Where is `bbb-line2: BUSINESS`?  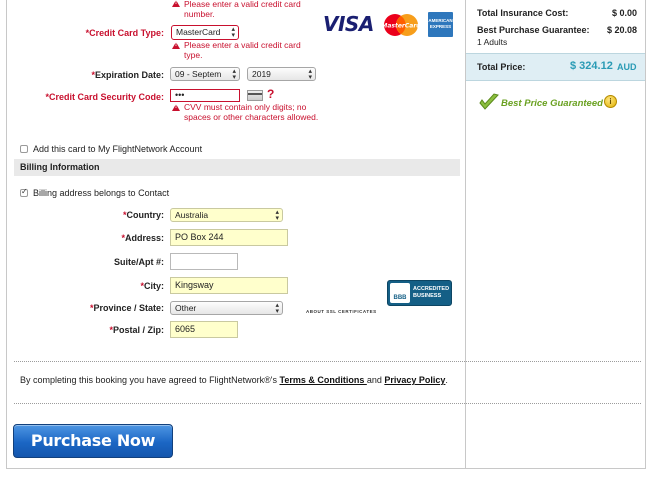 bbb-line2: BUSINESS is located at coordinates (427, 296).